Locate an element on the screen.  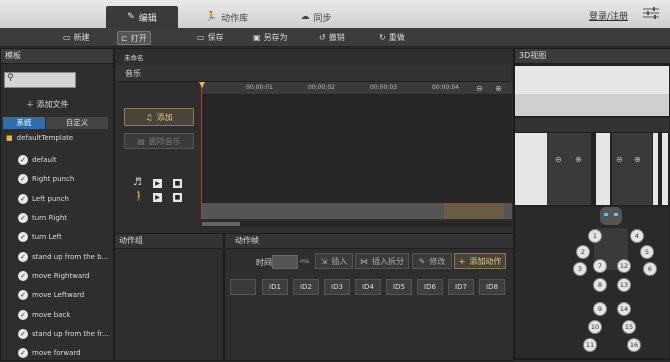
add-file-button: ＋ 添加文件 is located at coordinates (47, 104).